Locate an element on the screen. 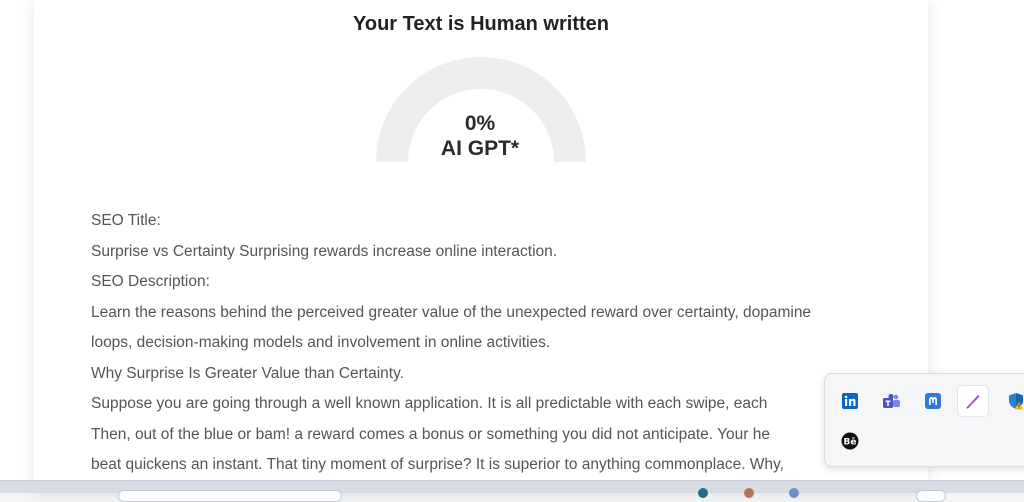 This screenshot has height=502, width=1024. svg-text: Bē is located at coordinates (850, 442).